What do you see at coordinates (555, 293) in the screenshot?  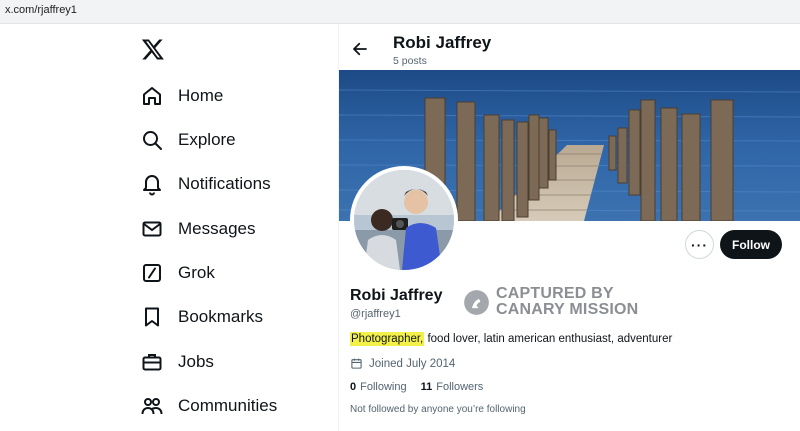 I see `watermark-line1: CAPTURED BY` at bounding box center [555, 293].